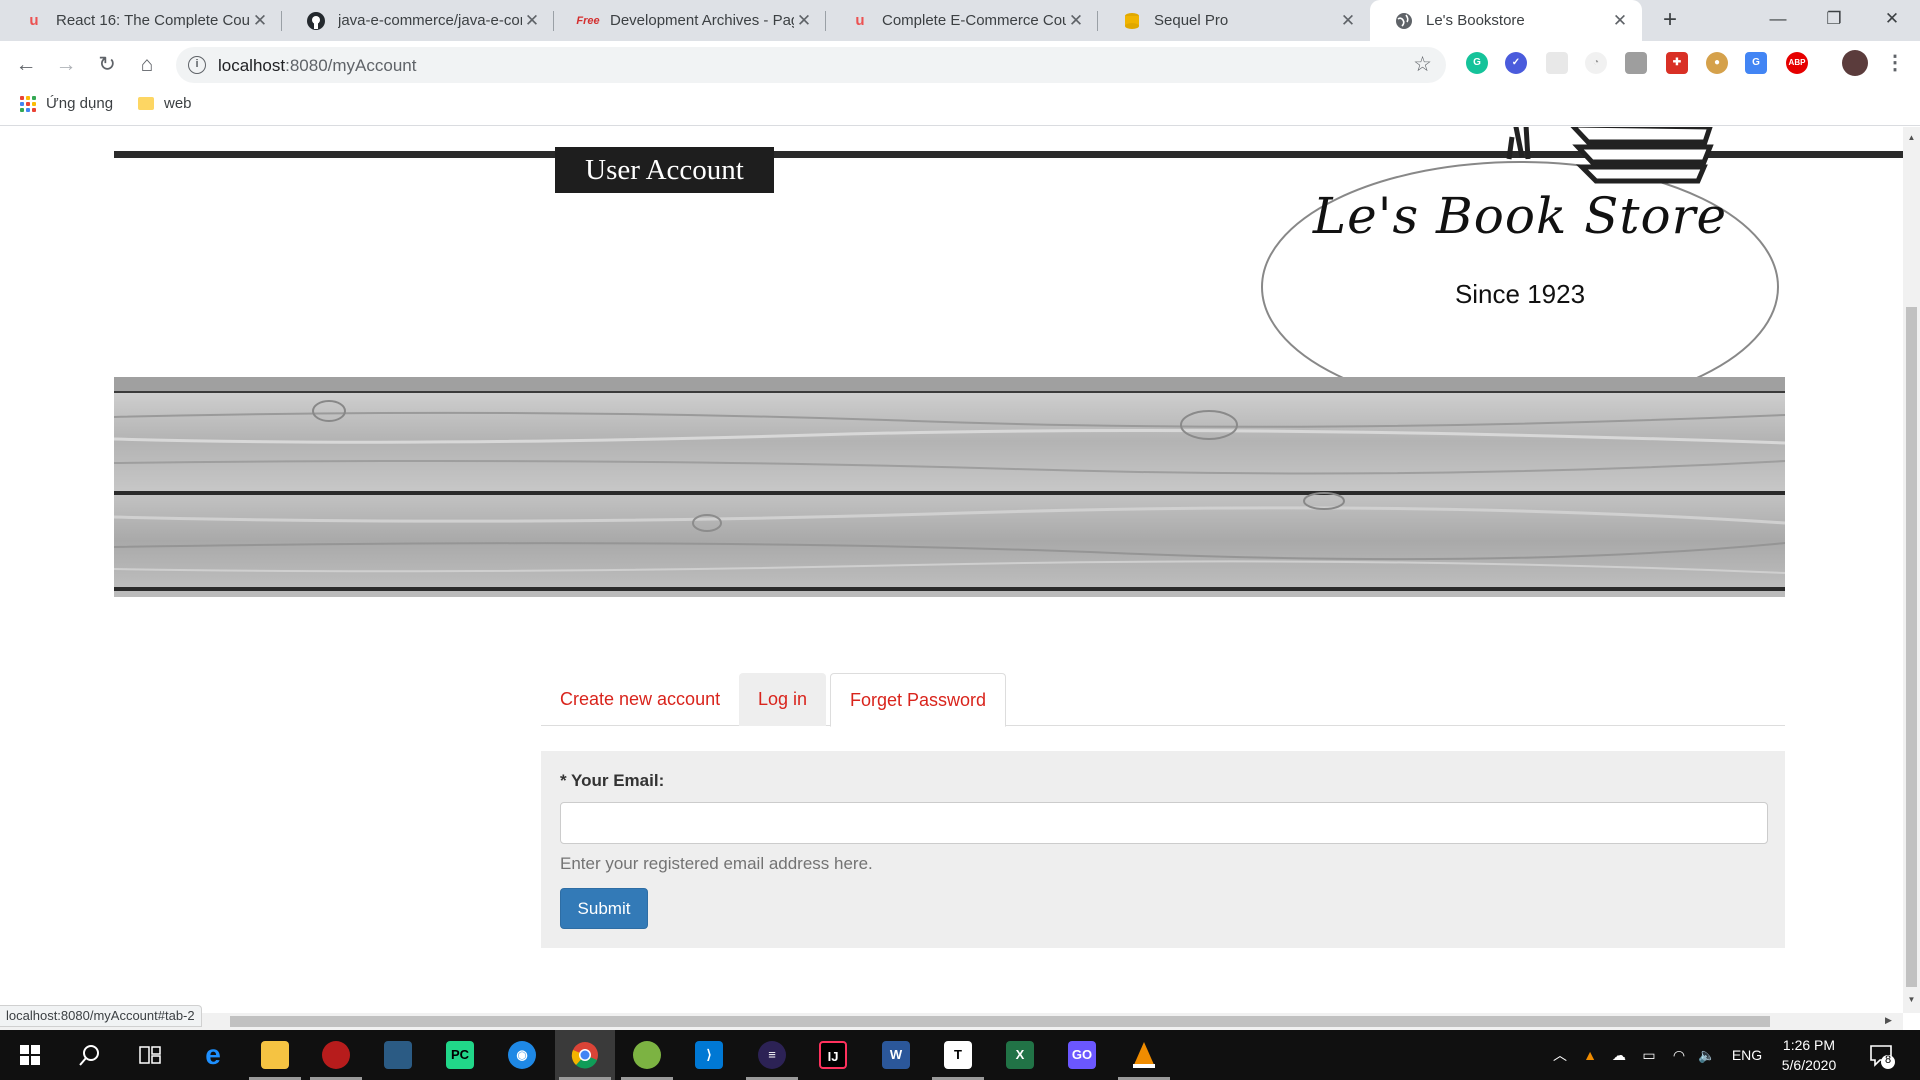 This screenshot has width=1920, height=1080. I want to click on vertical-scrollbar: ▲ ▼, so click(1911, 570).